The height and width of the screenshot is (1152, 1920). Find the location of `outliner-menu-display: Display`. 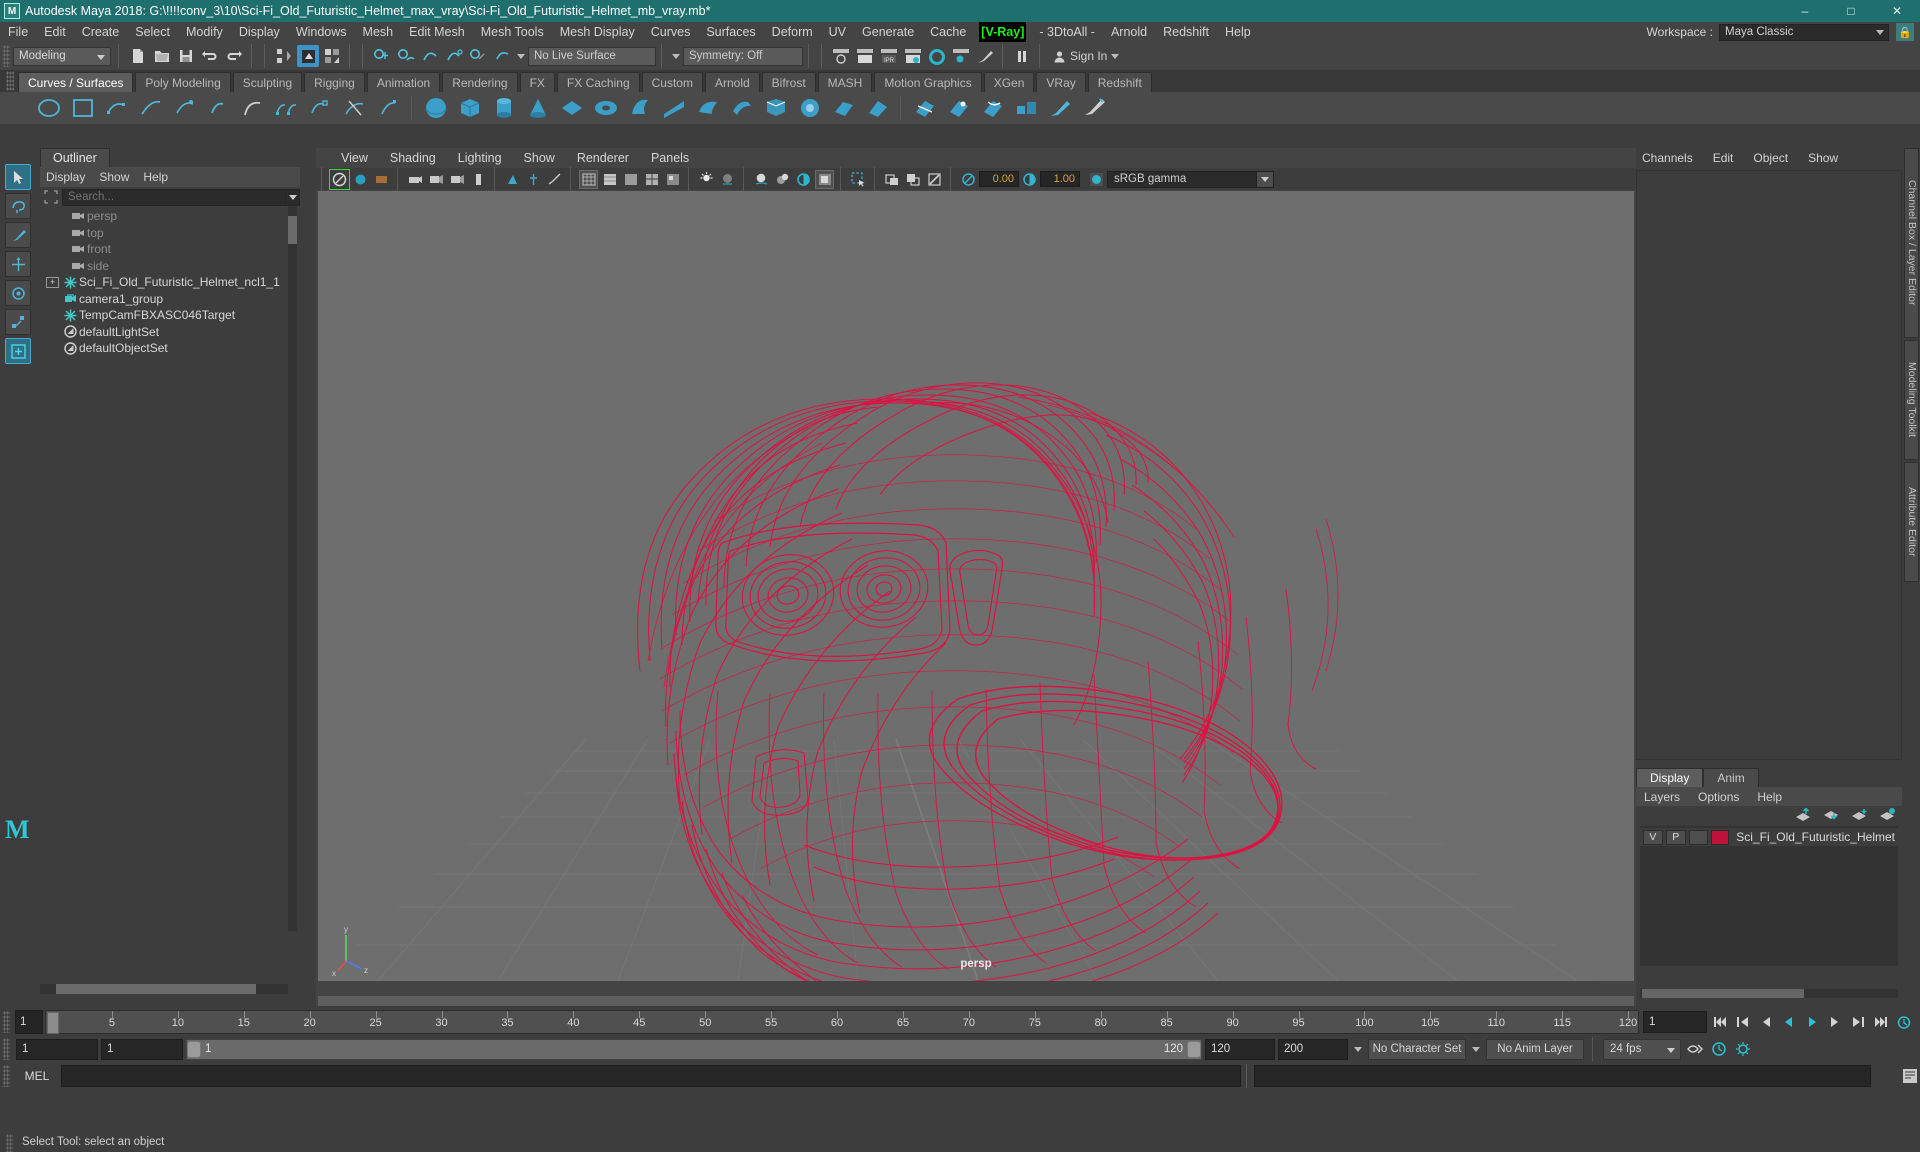

outliner-menu-display: Display is located at coordinates (65, 177).